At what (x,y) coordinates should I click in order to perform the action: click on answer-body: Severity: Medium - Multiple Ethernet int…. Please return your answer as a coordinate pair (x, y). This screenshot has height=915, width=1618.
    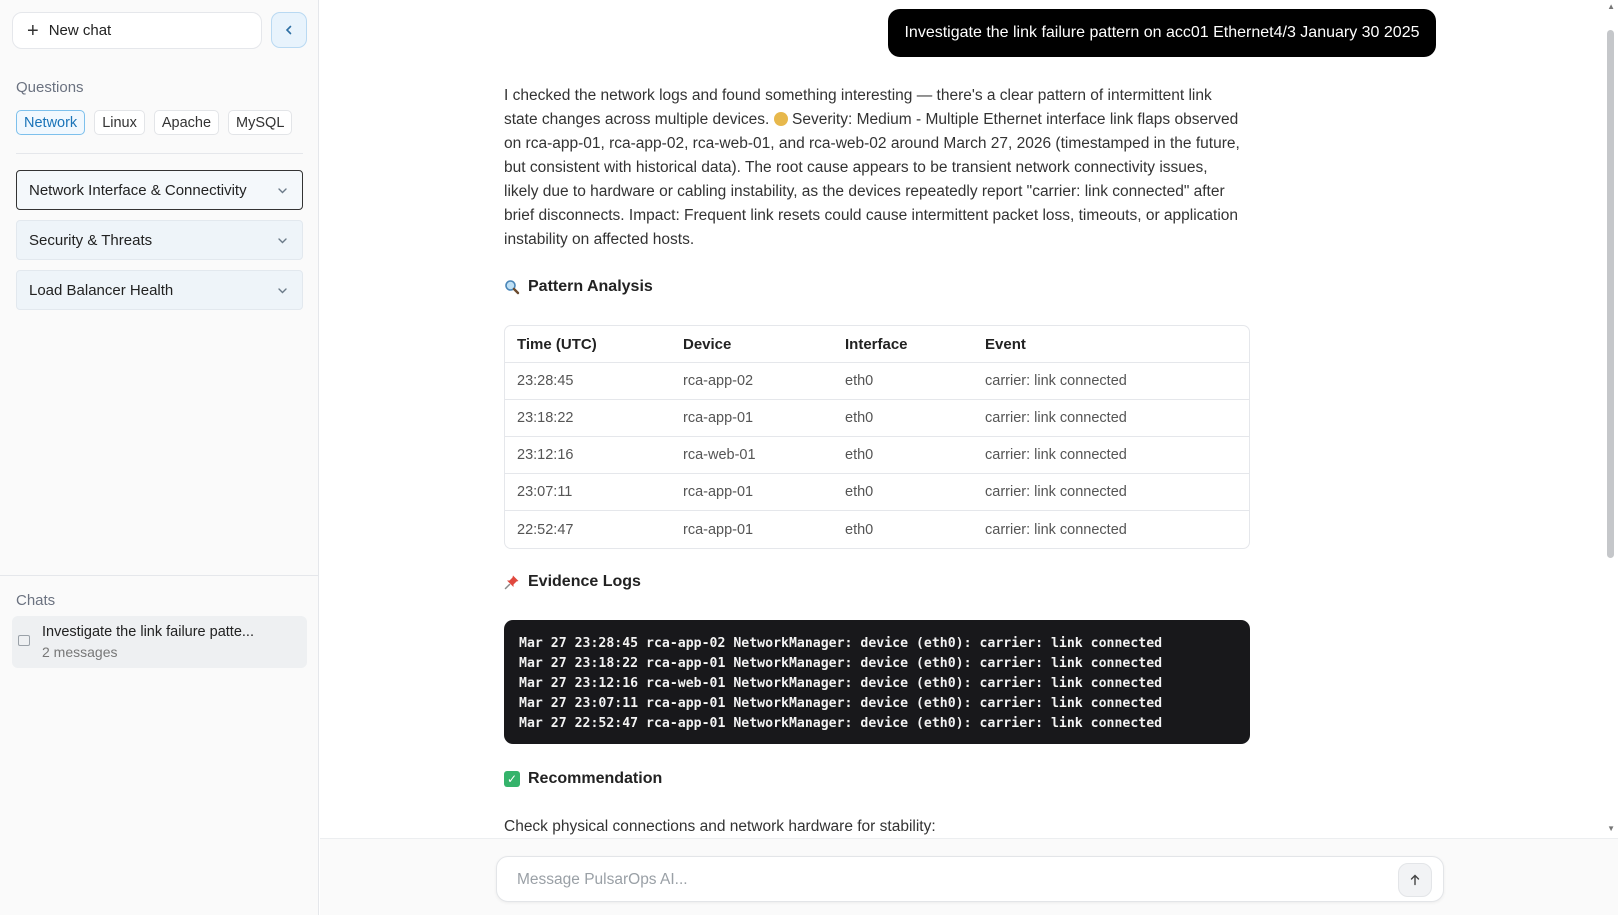
    Looking at the image, I should click on (872, 179).